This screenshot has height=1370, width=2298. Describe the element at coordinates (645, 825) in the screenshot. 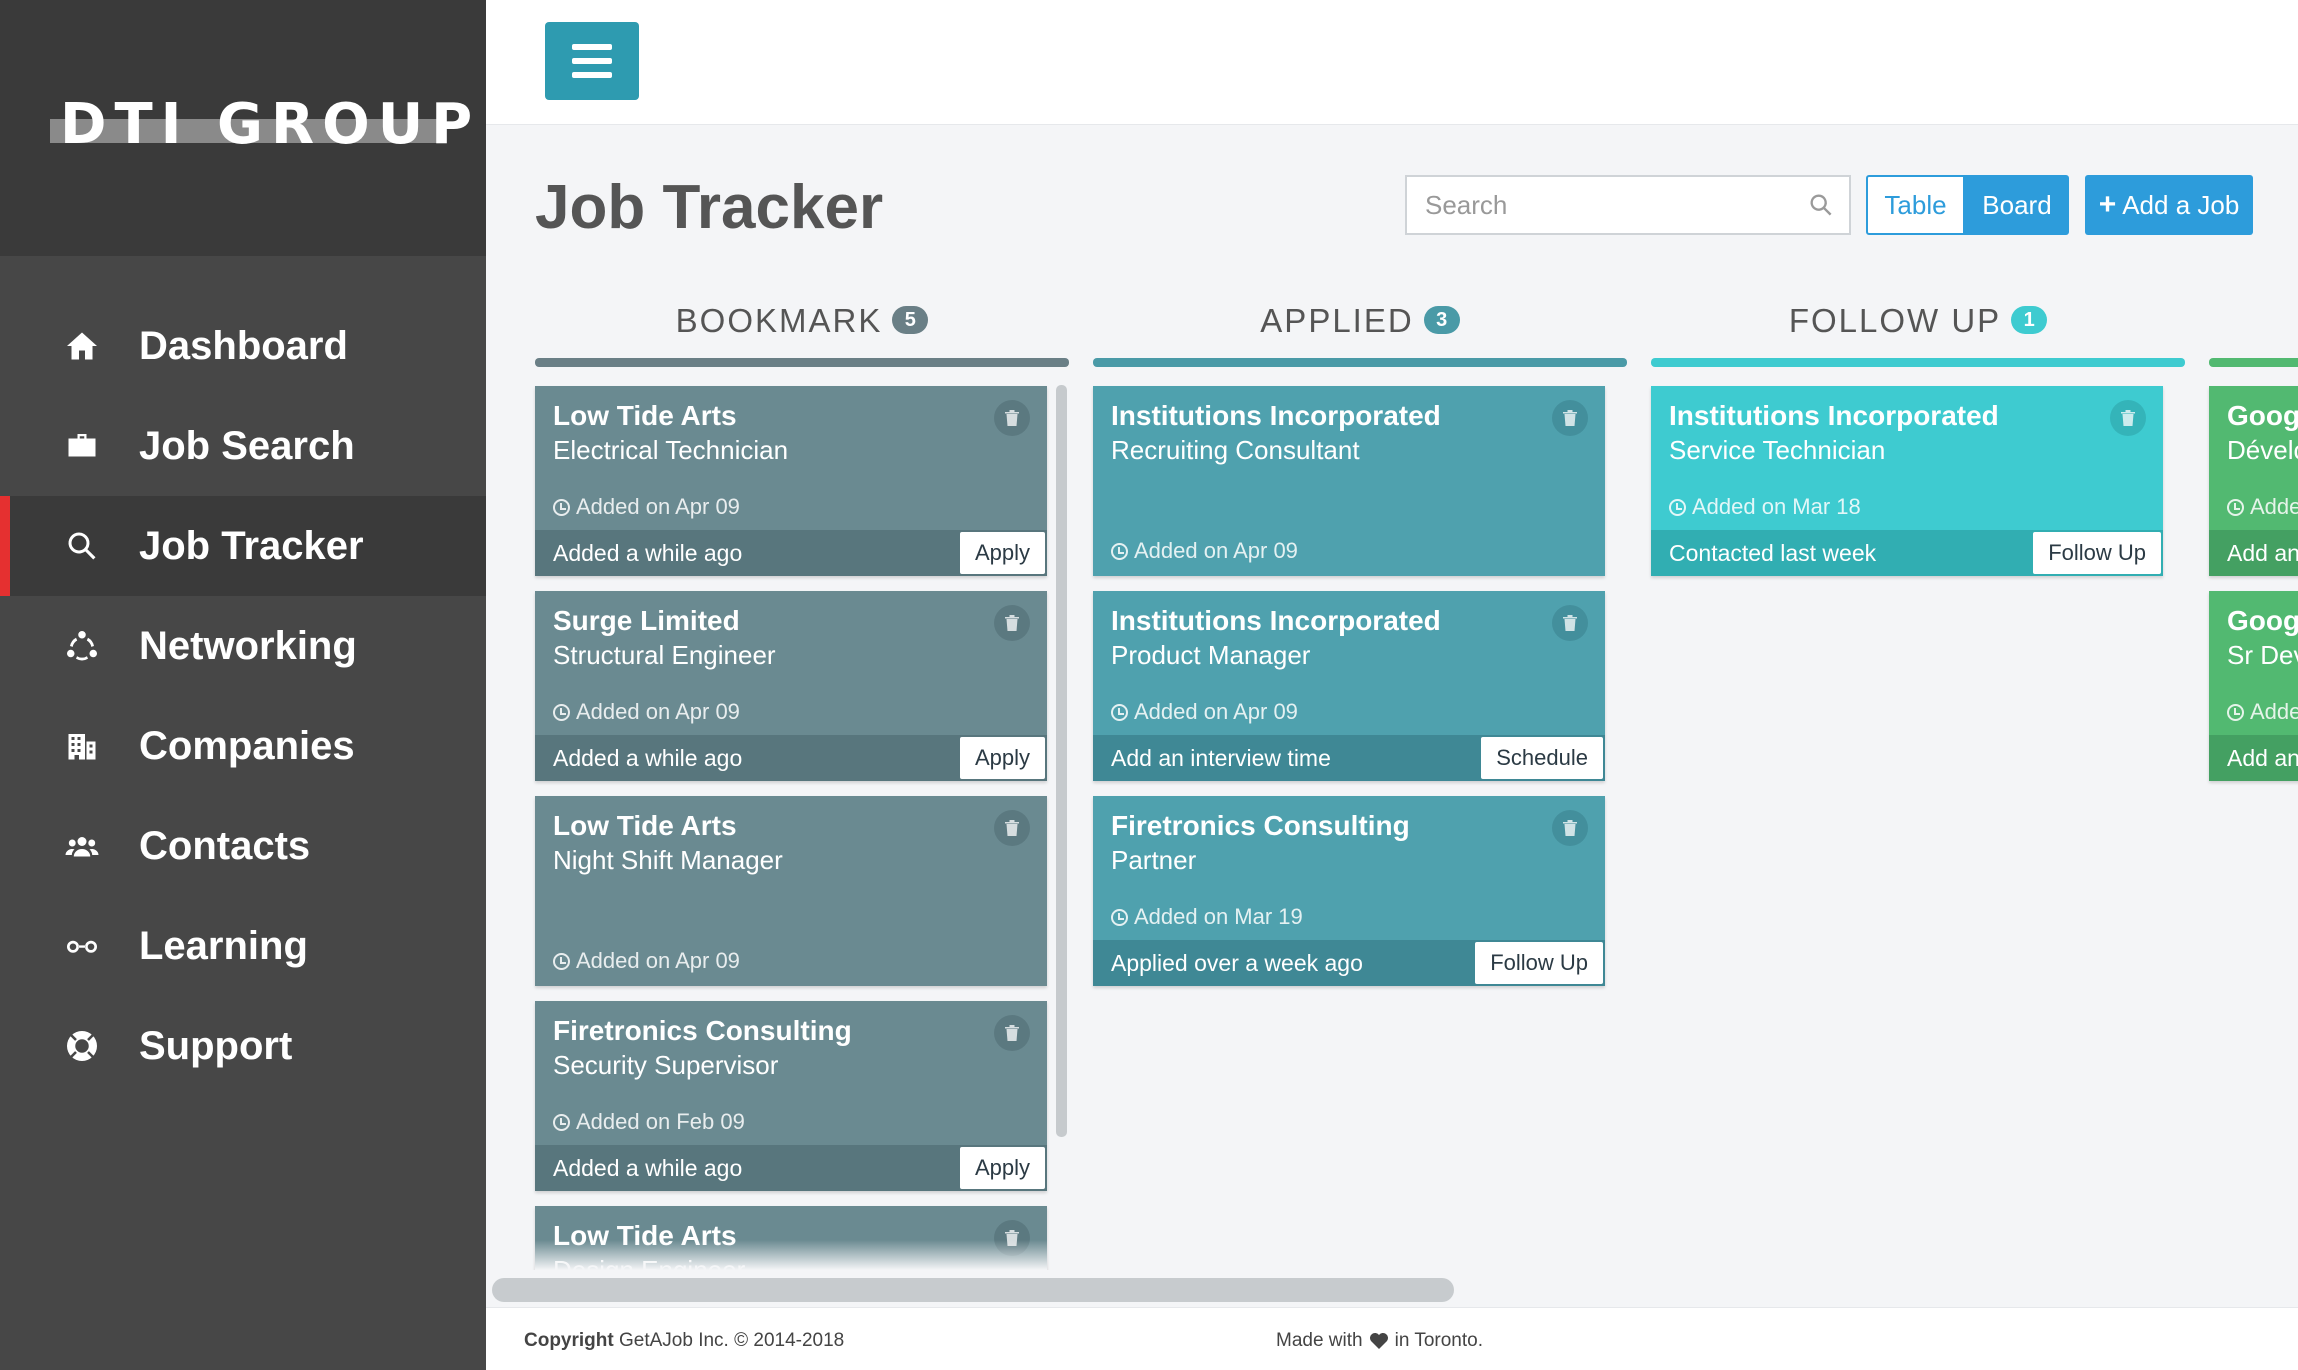

I see `card-company: Low Tide Arts` at that location.